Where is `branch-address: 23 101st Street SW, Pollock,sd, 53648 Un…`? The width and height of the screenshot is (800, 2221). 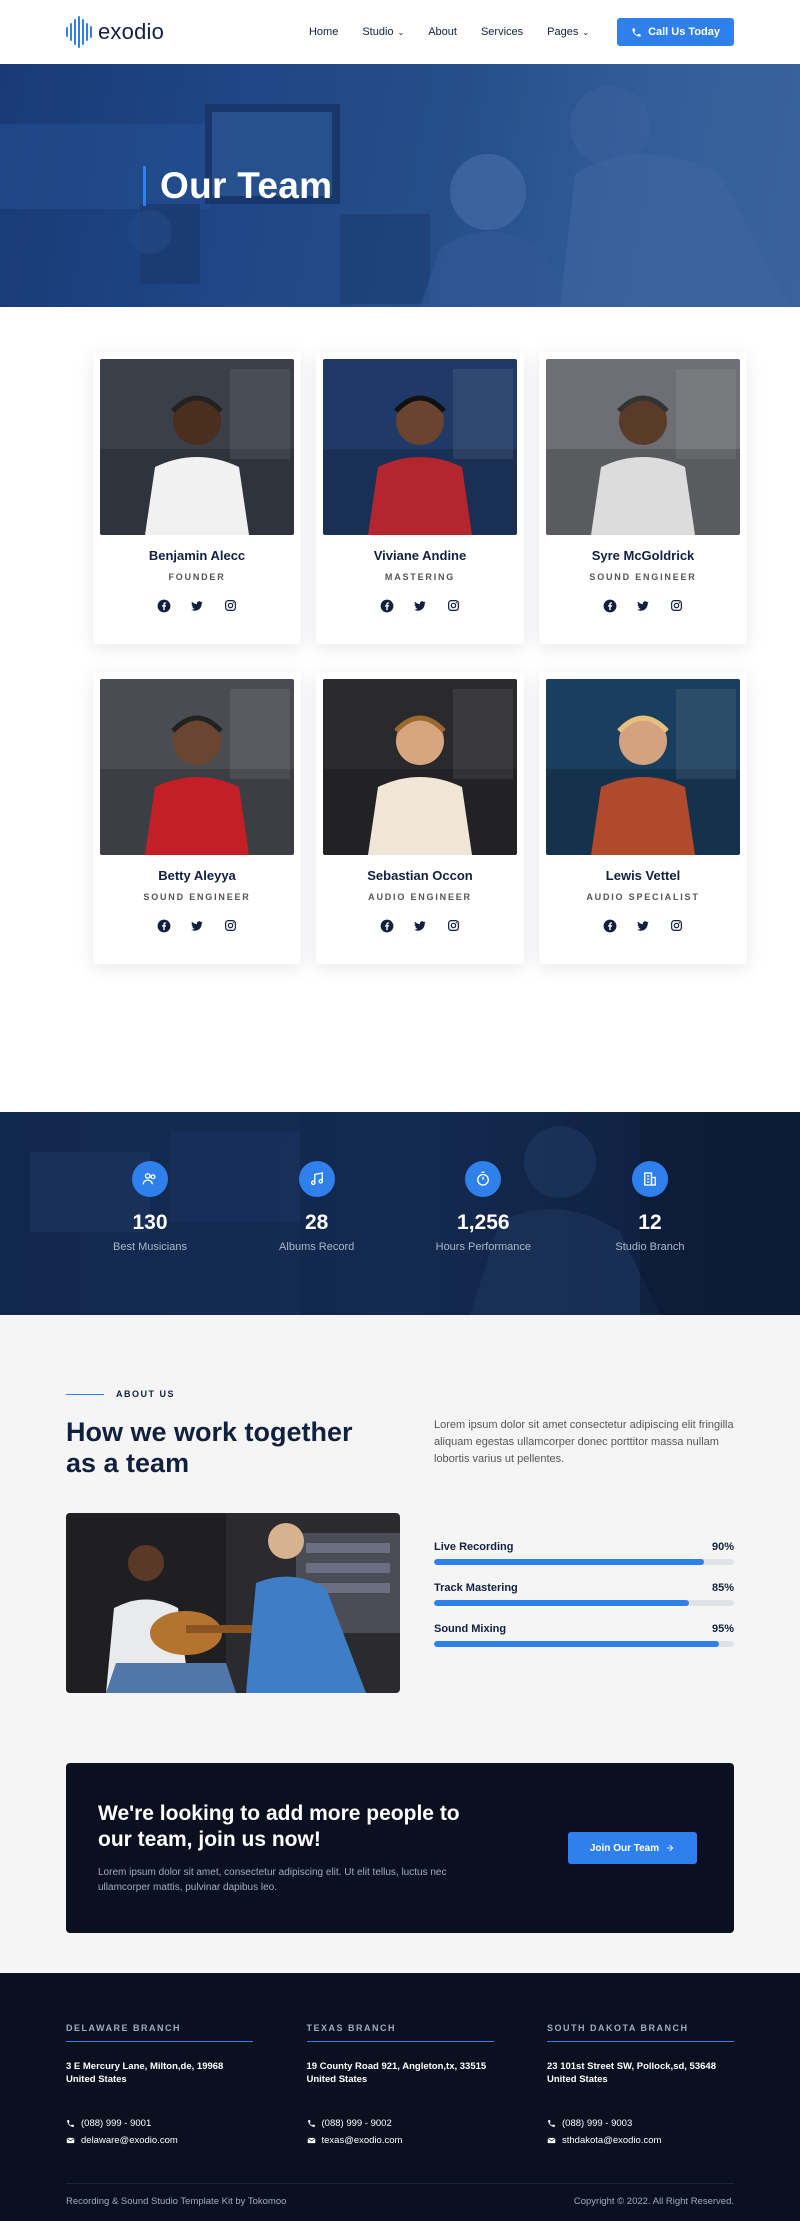
branch-address: 23 101st Street SW, Pollock,sd, 53648 Un… is located at coordinates (631, 2073).